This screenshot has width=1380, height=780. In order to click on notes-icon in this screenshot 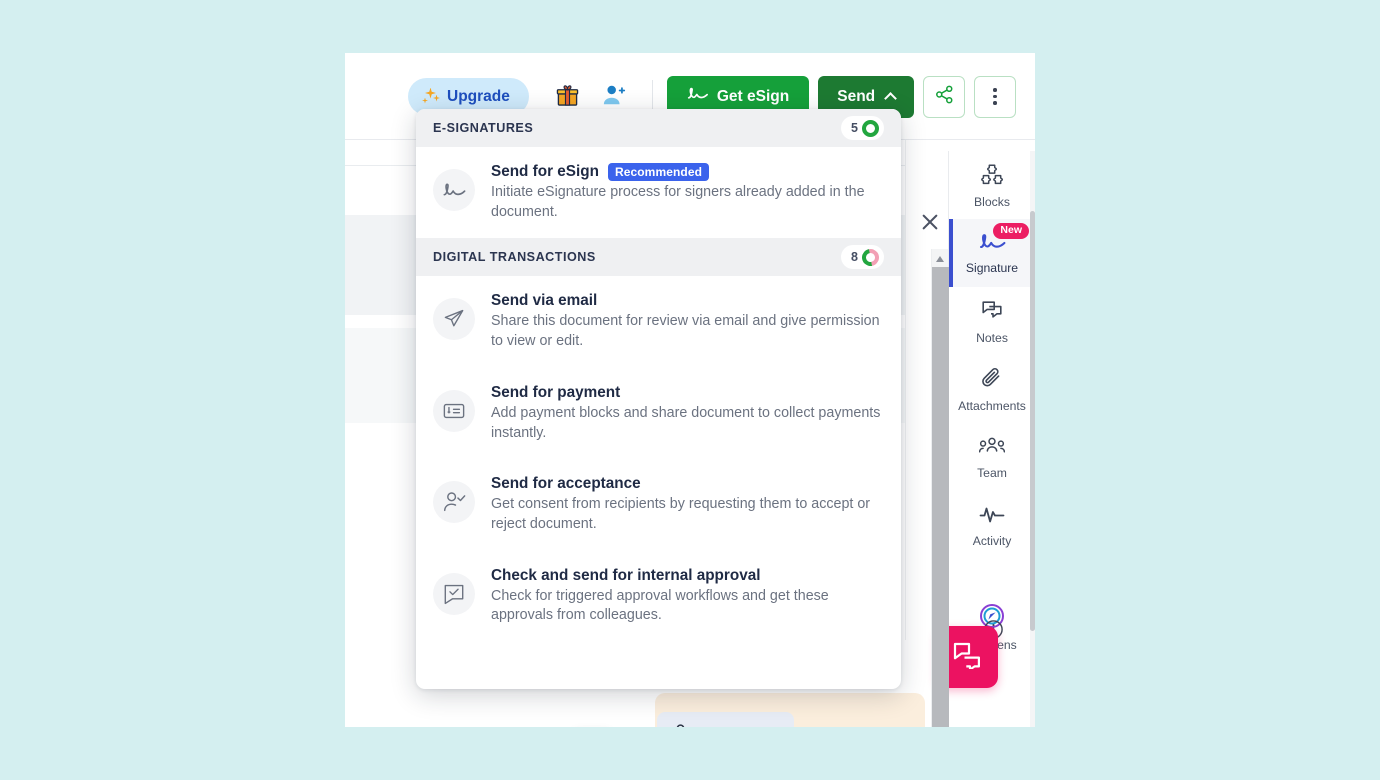, I will do `click(992, 312)`.